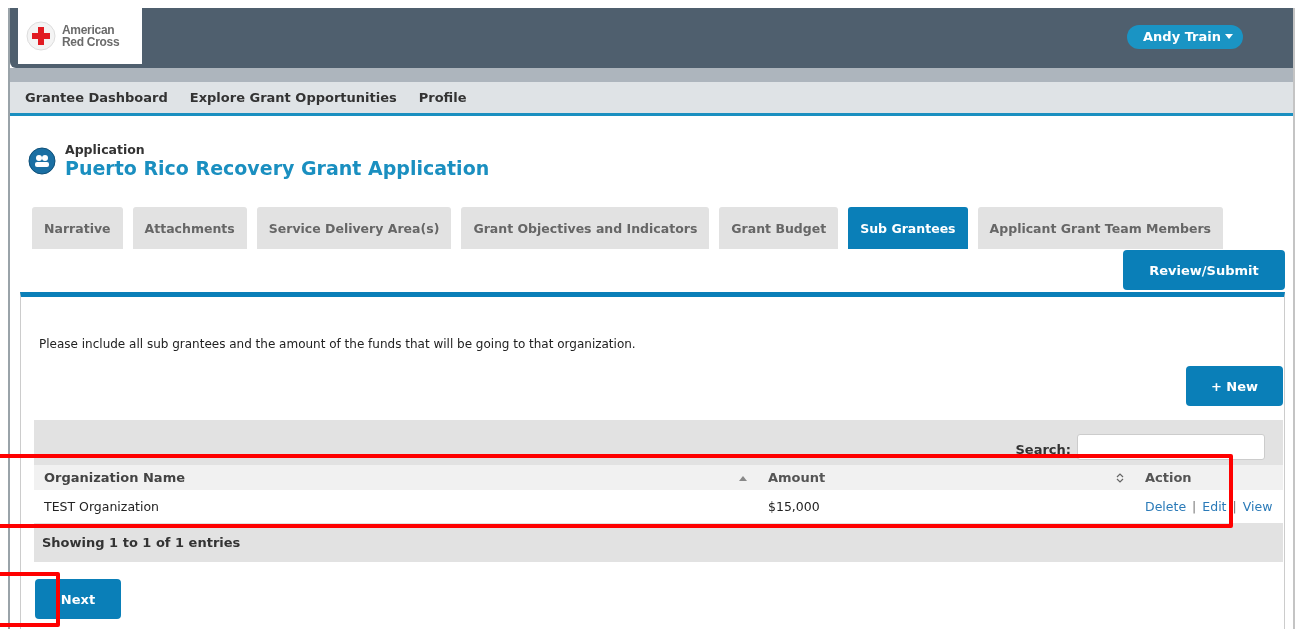  I want to click on column-header: Amount, so click(946, 477).